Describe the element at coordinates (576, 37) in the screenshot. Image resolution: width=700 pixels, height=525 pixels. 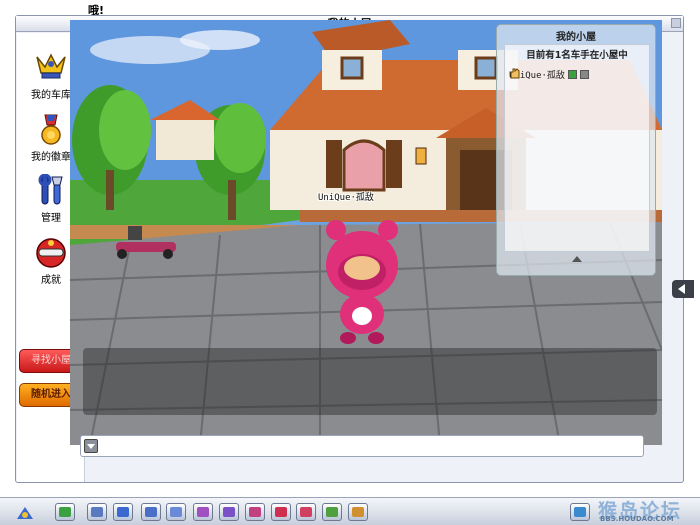
I see `room-panel-title: 我的小屋` at that location.